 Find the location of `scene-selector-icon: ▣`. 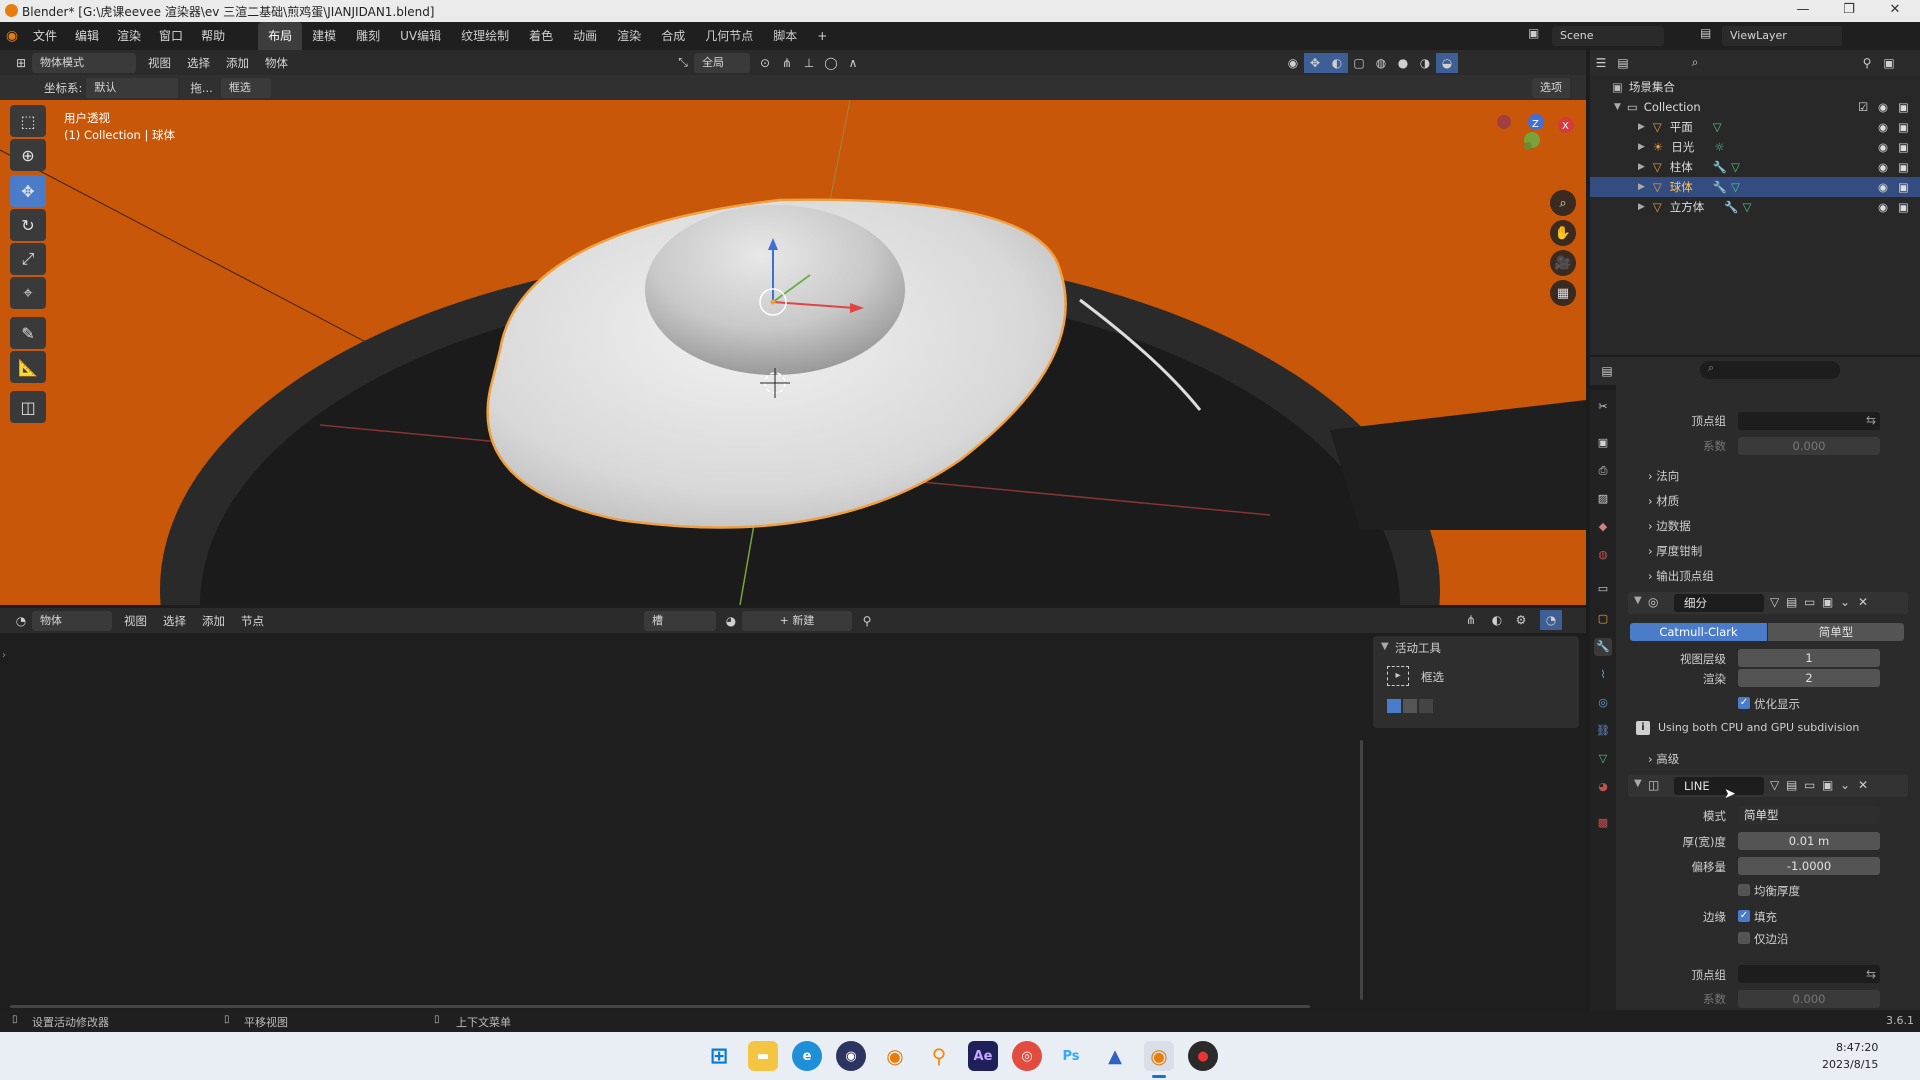

scene-selector-icon: ▣ is located at coordinates (1538, 36).